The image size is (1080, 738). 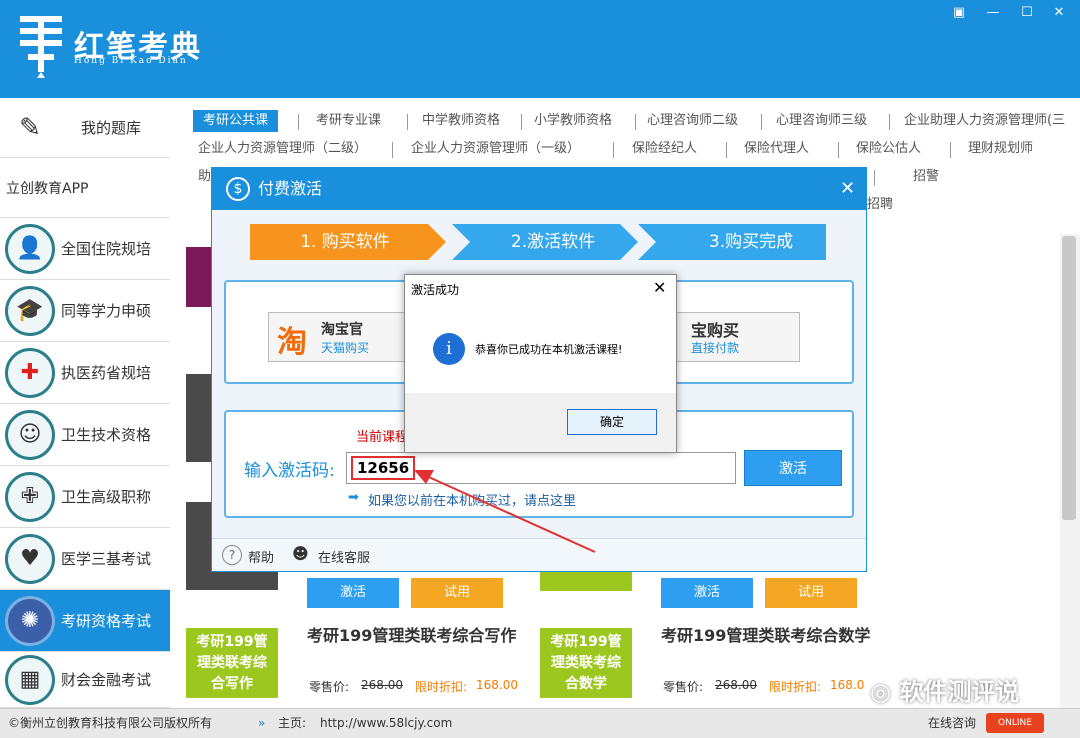 What do you see at coordinates (497, 685) in the screenshot?
I see `sale-price: 168.00` at bounding box center [497, 685].